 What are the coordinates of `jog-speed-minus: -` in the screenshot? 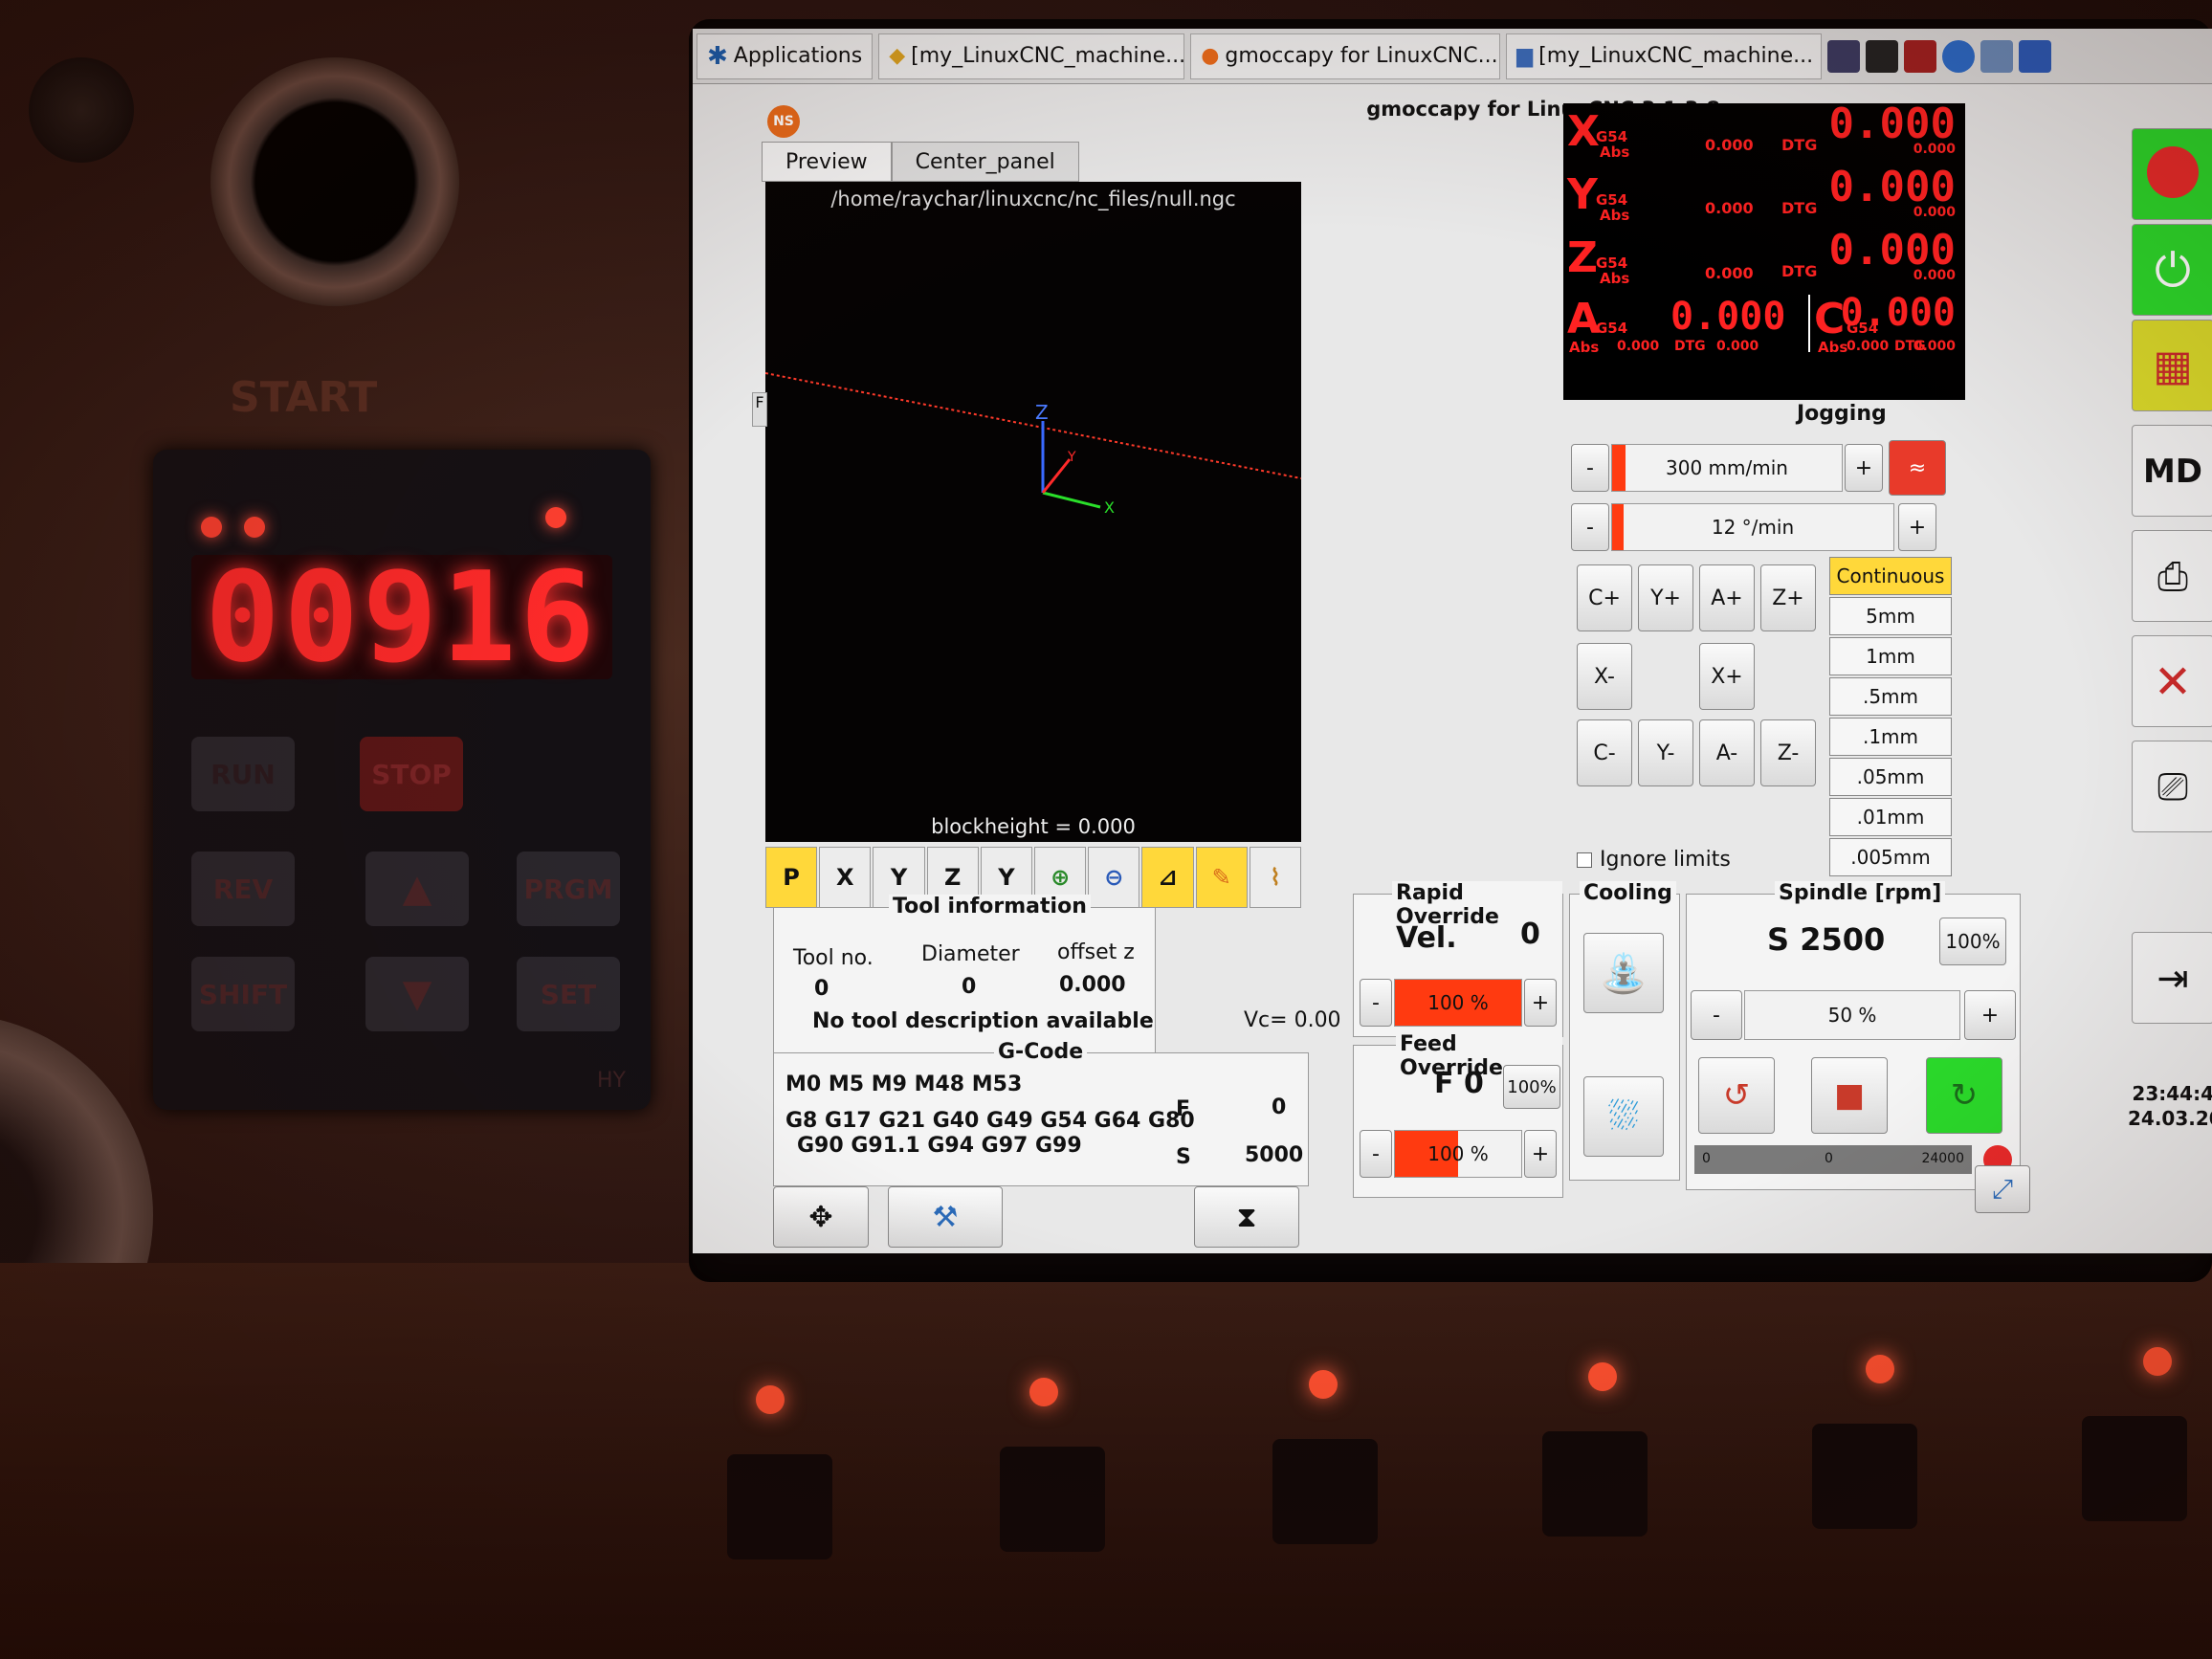 It's located at (1590, 468).